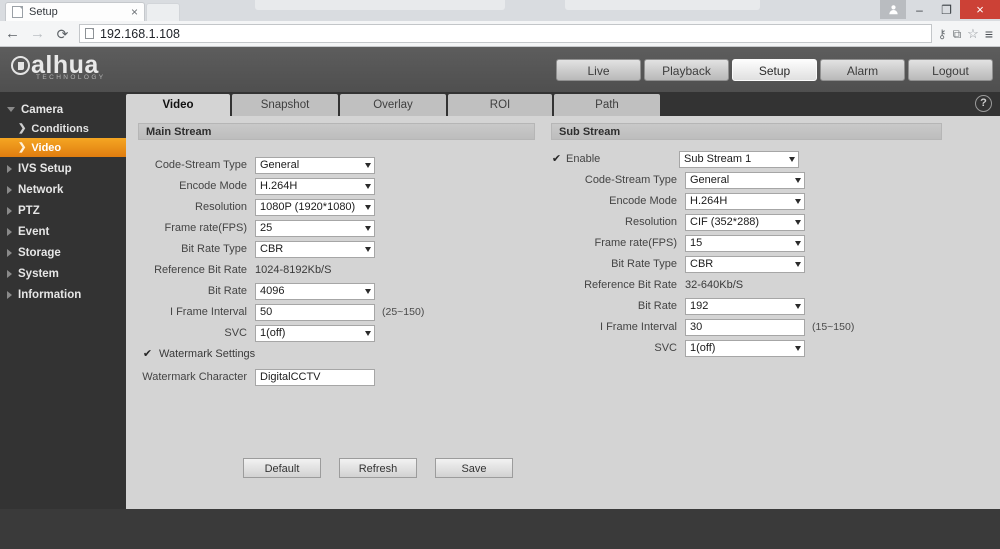  What do you see at coordinates (862, 70) in the screenshot?
I see `topnav-alarm: Alarm` at bounding box center [862, 70].